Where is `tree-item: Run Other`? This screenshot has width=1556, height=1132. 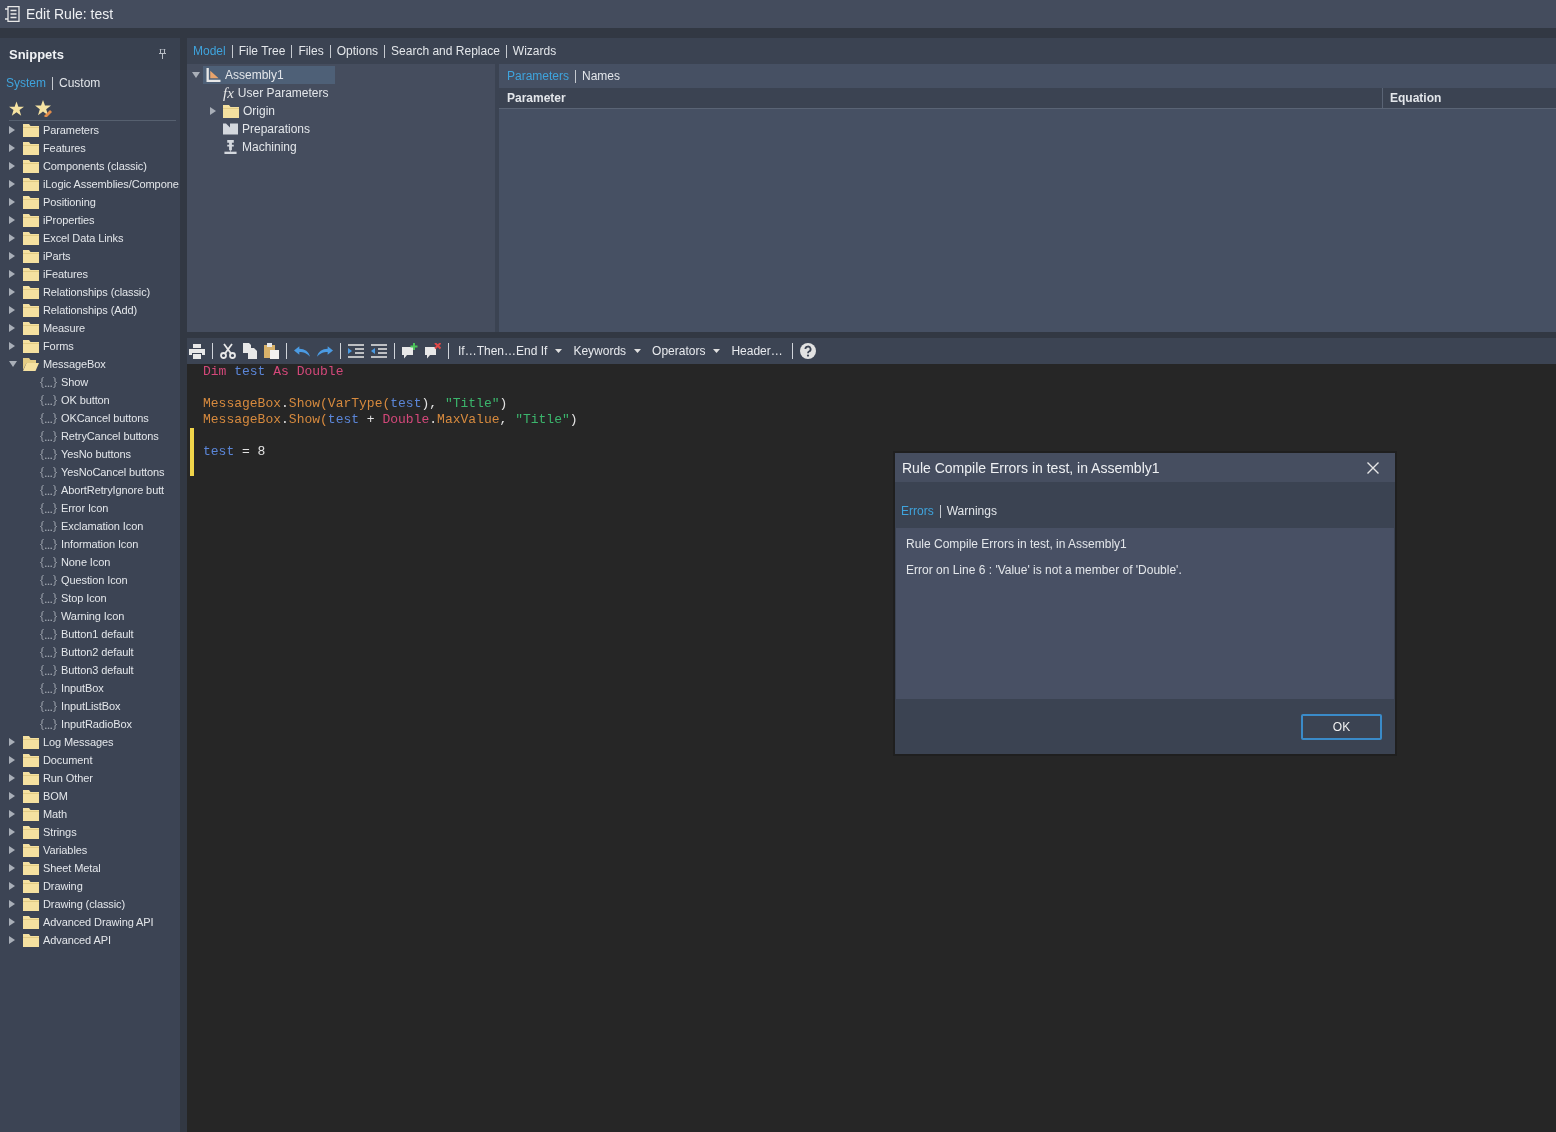 tree-item: Run Other is located at coordinates (58, 778).